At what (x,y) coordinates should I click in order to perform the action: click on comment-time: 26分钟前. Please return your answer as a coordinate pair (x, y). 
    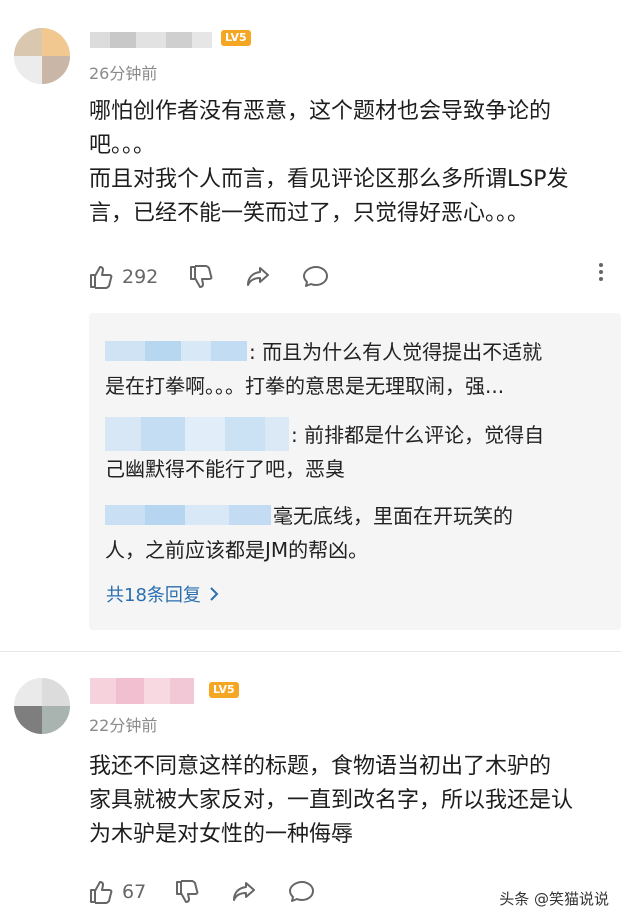
    Looking at the image, I should click on (123, 73).